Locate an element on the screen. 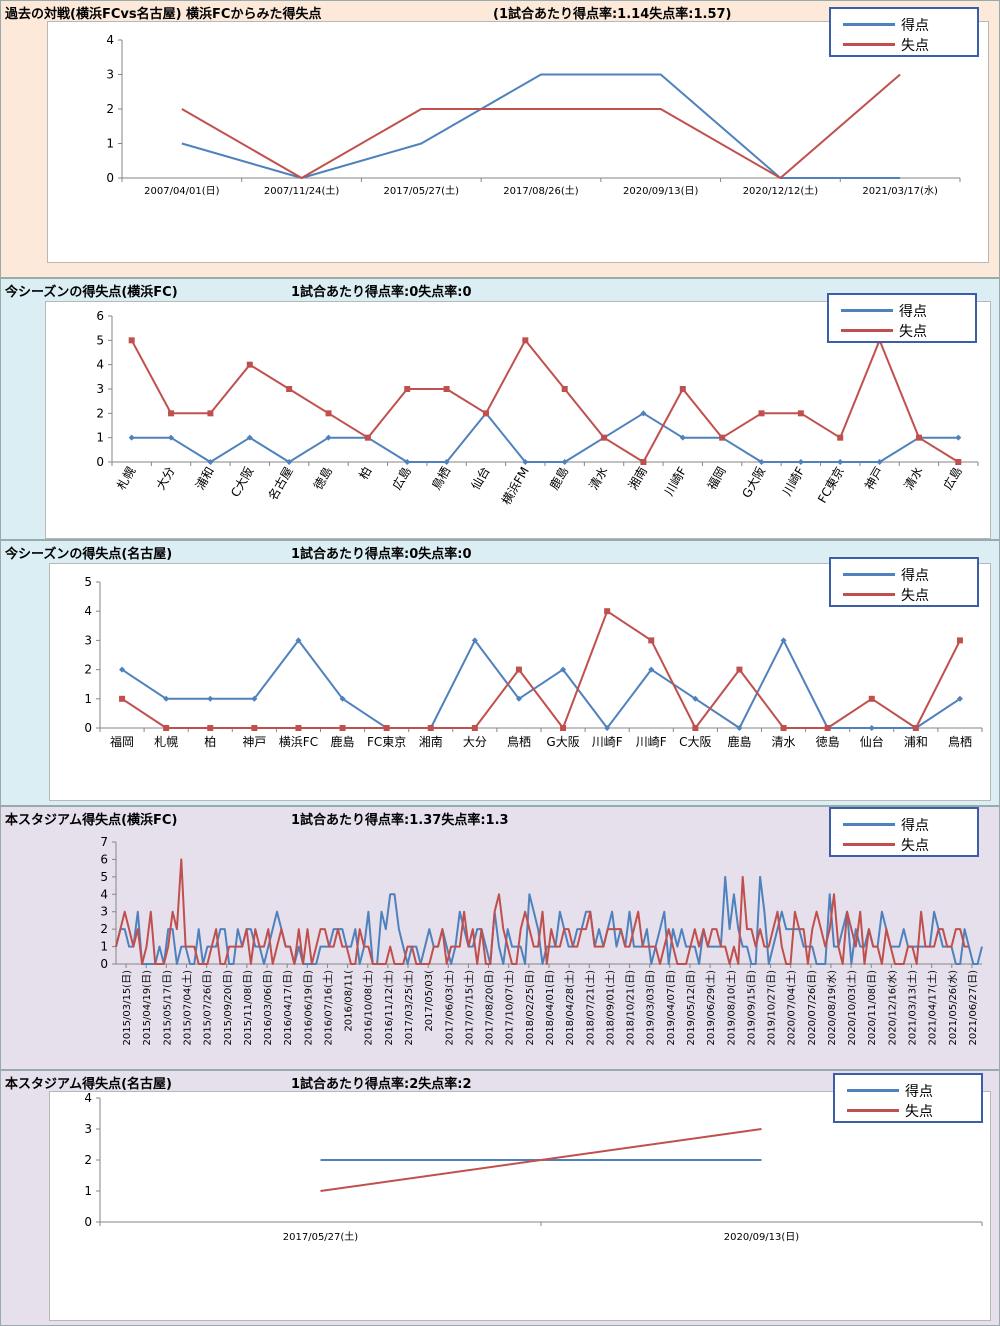  x-tick-label: 2015/03/15(日) is located at coordinates (127, 1008).